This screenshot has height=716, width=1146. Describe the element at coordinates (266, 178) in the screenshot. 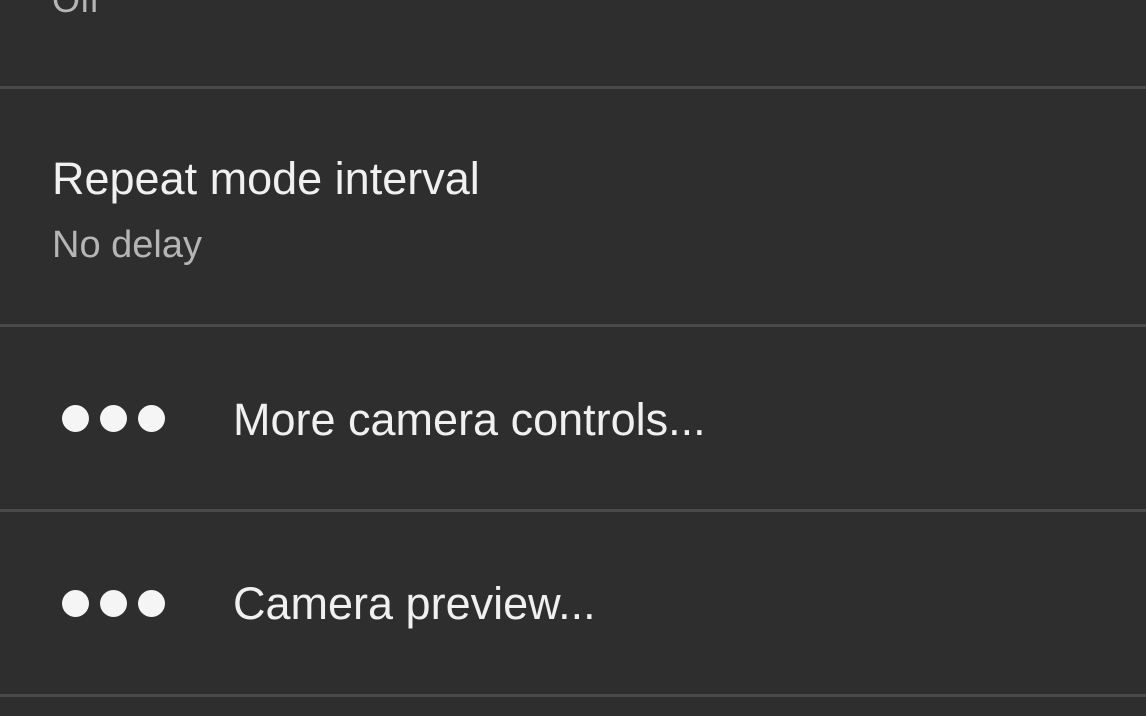

I see `repeat-mode-interval-title: Repeat mode interval` at that location.